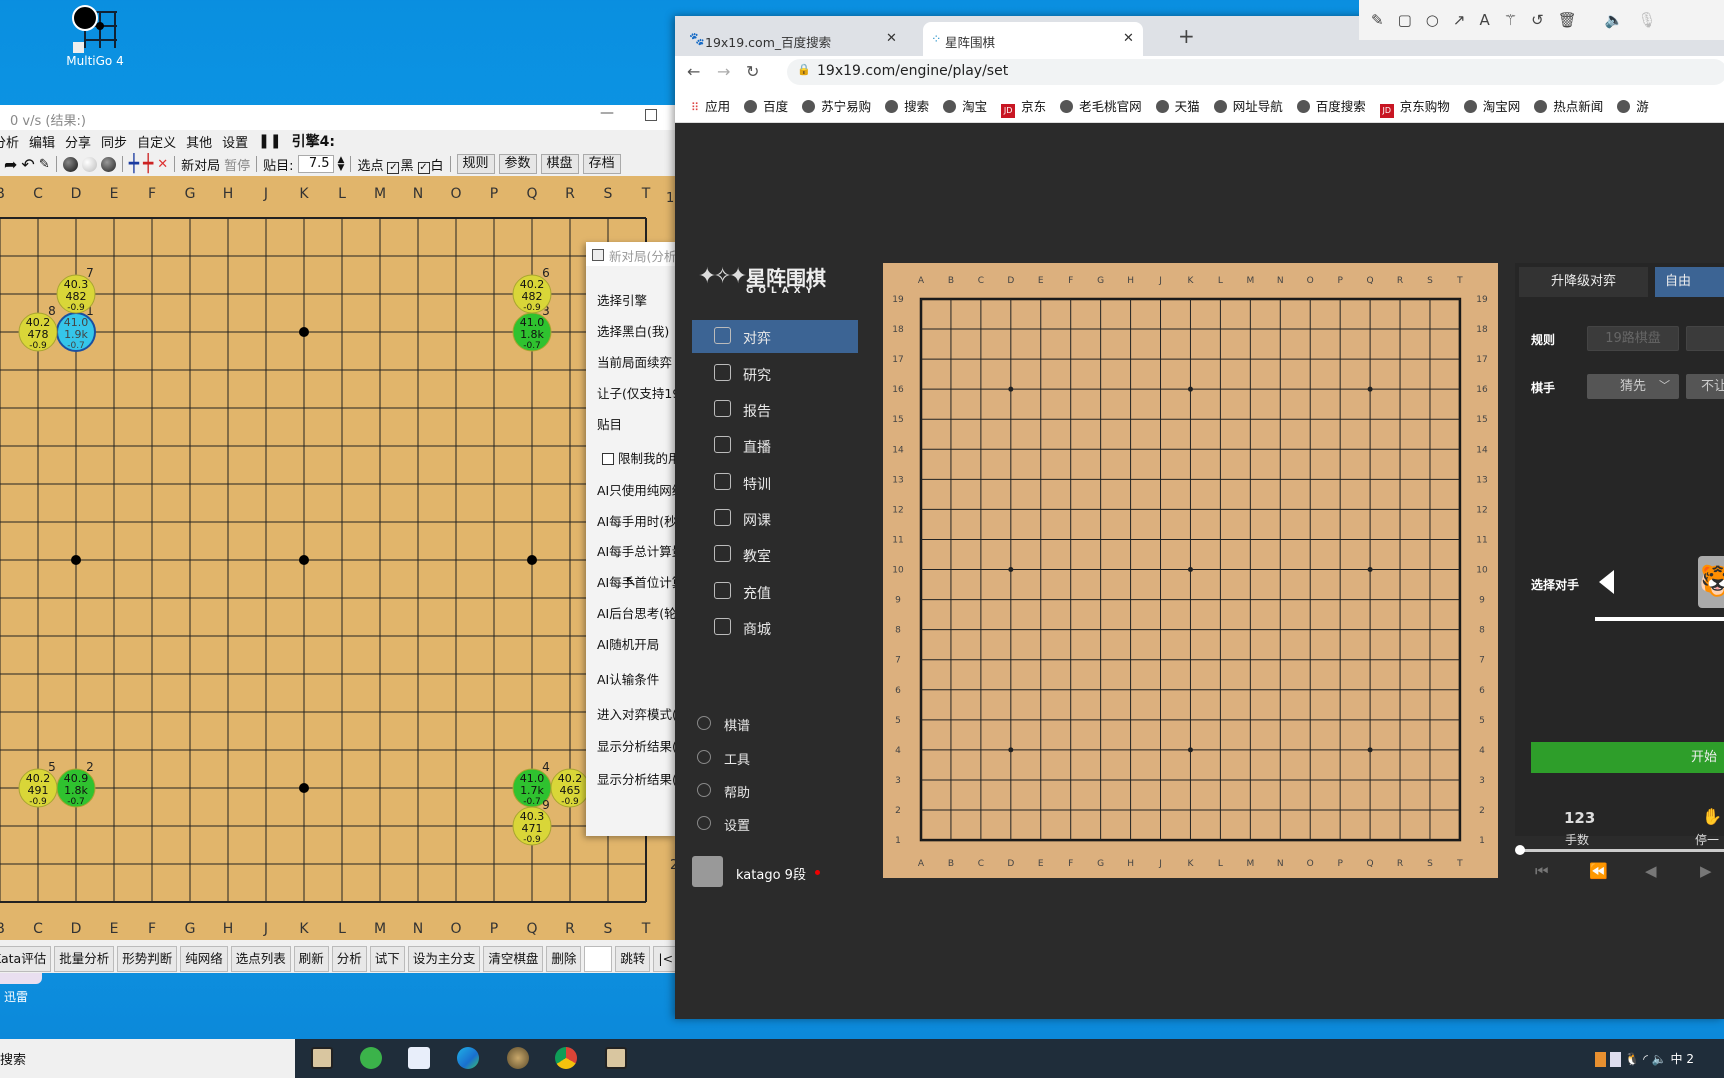  What do you see at coordinates (95, 36) in the screenshot?
I see `multigo-shortcut: MultiGo 4` at bounding box center [95, 36].